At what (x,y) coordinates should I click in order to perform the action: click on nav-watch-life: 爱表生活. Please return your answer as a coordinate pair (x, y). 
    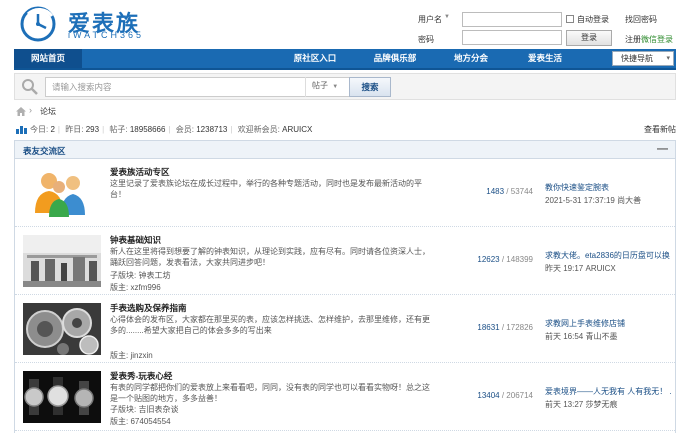
    Looking at the image, I should click on (545, 58).